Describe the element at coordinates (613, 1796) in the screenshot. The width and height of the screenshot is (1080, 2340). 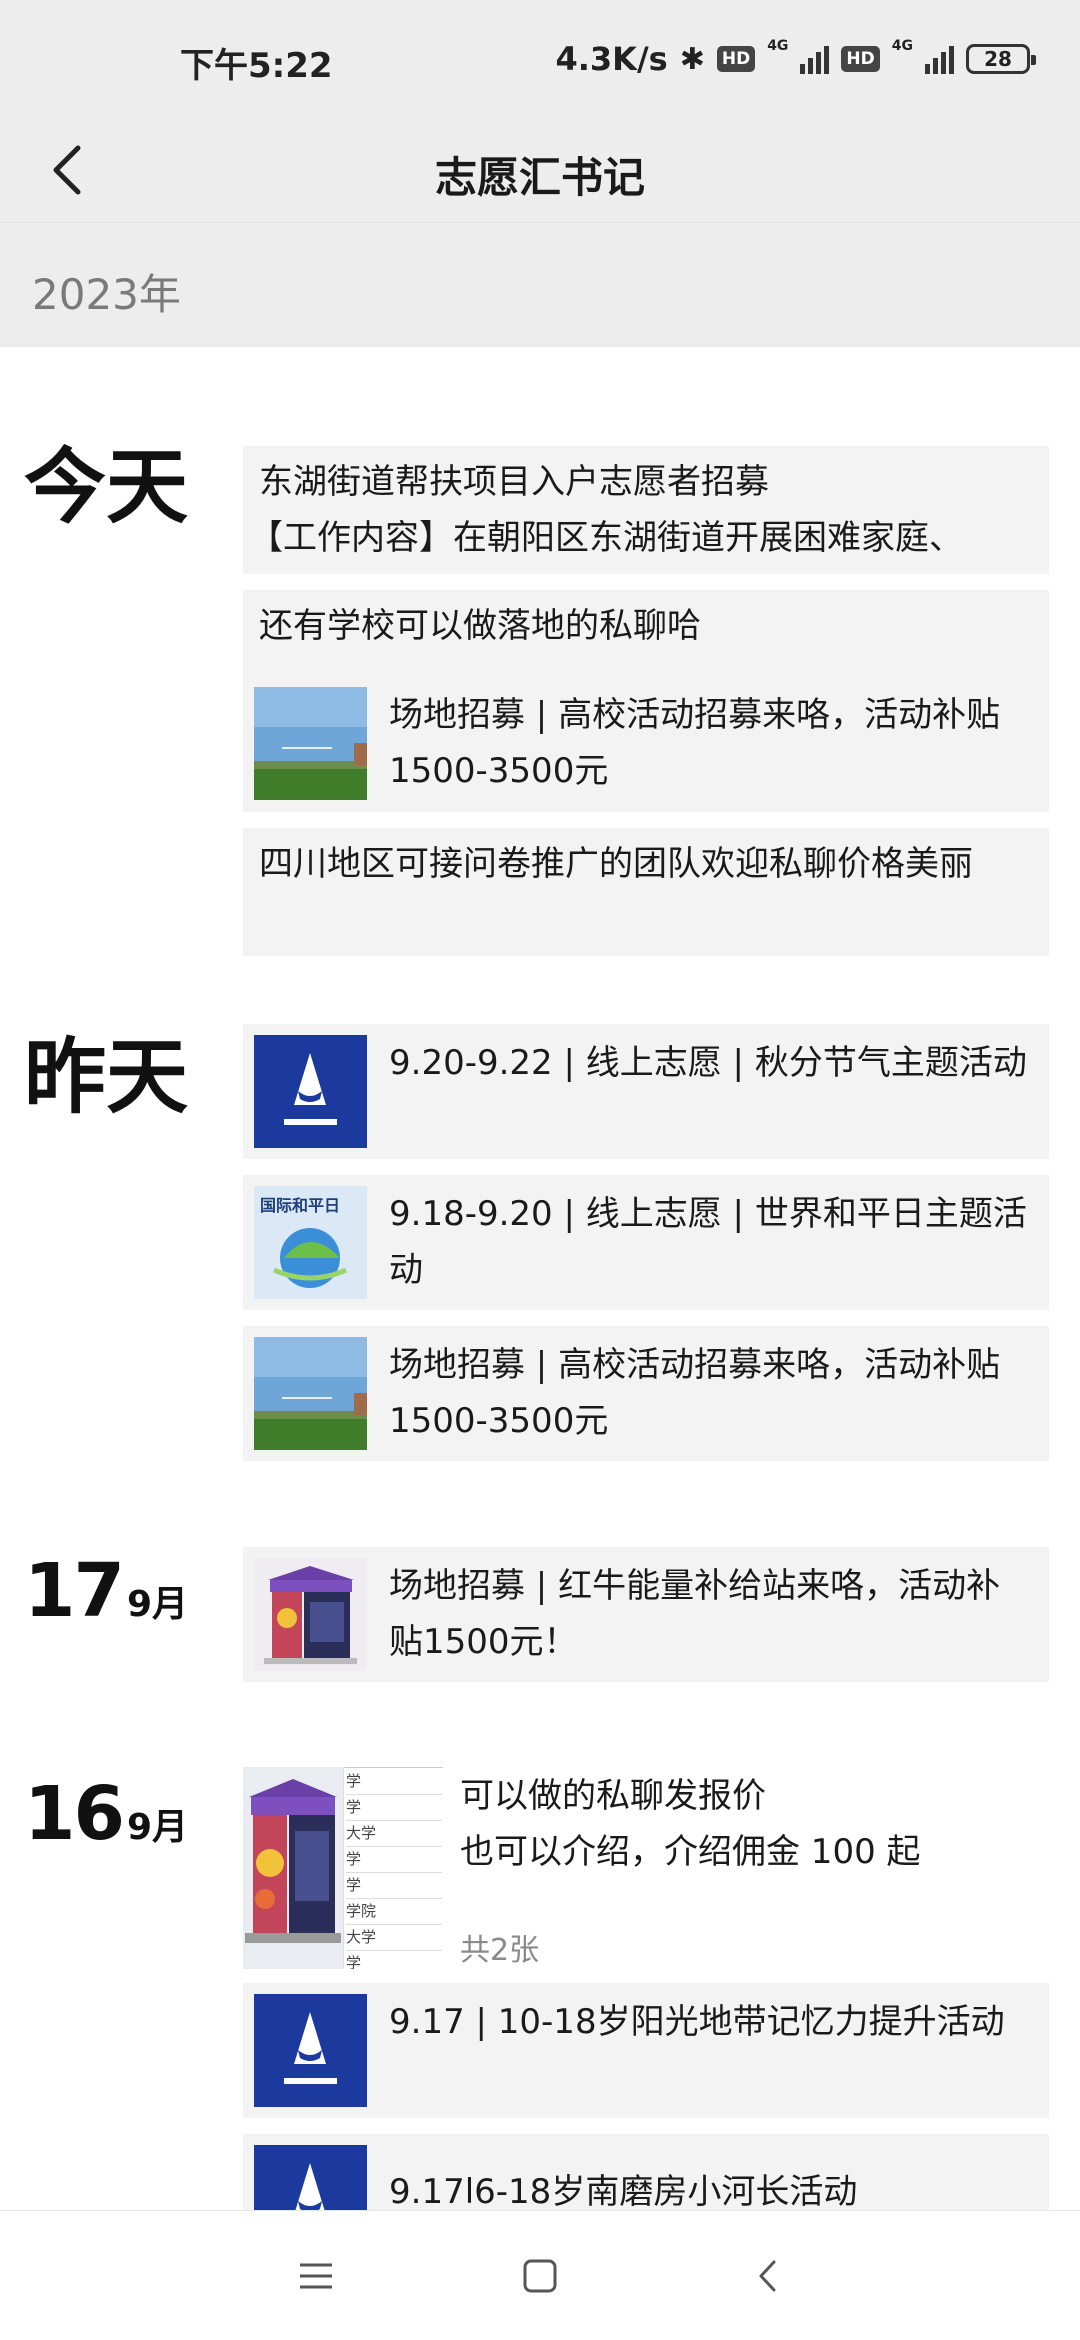
I see `post-text-line1: 可以做的私聊发报价` at that location.